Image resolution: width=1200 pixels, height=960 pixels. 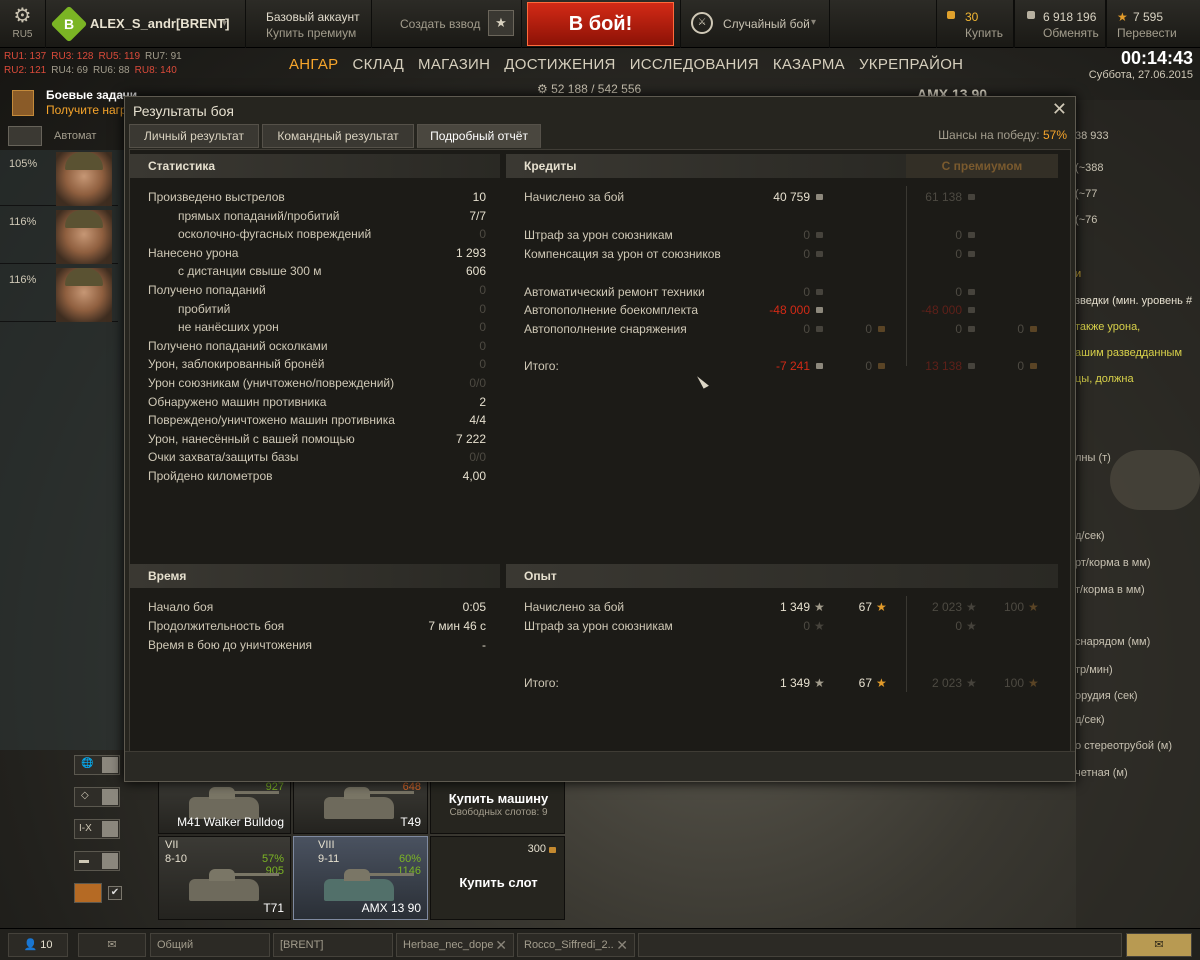 I want to click on info-text: 38 933, so click(x=1092, y=136).